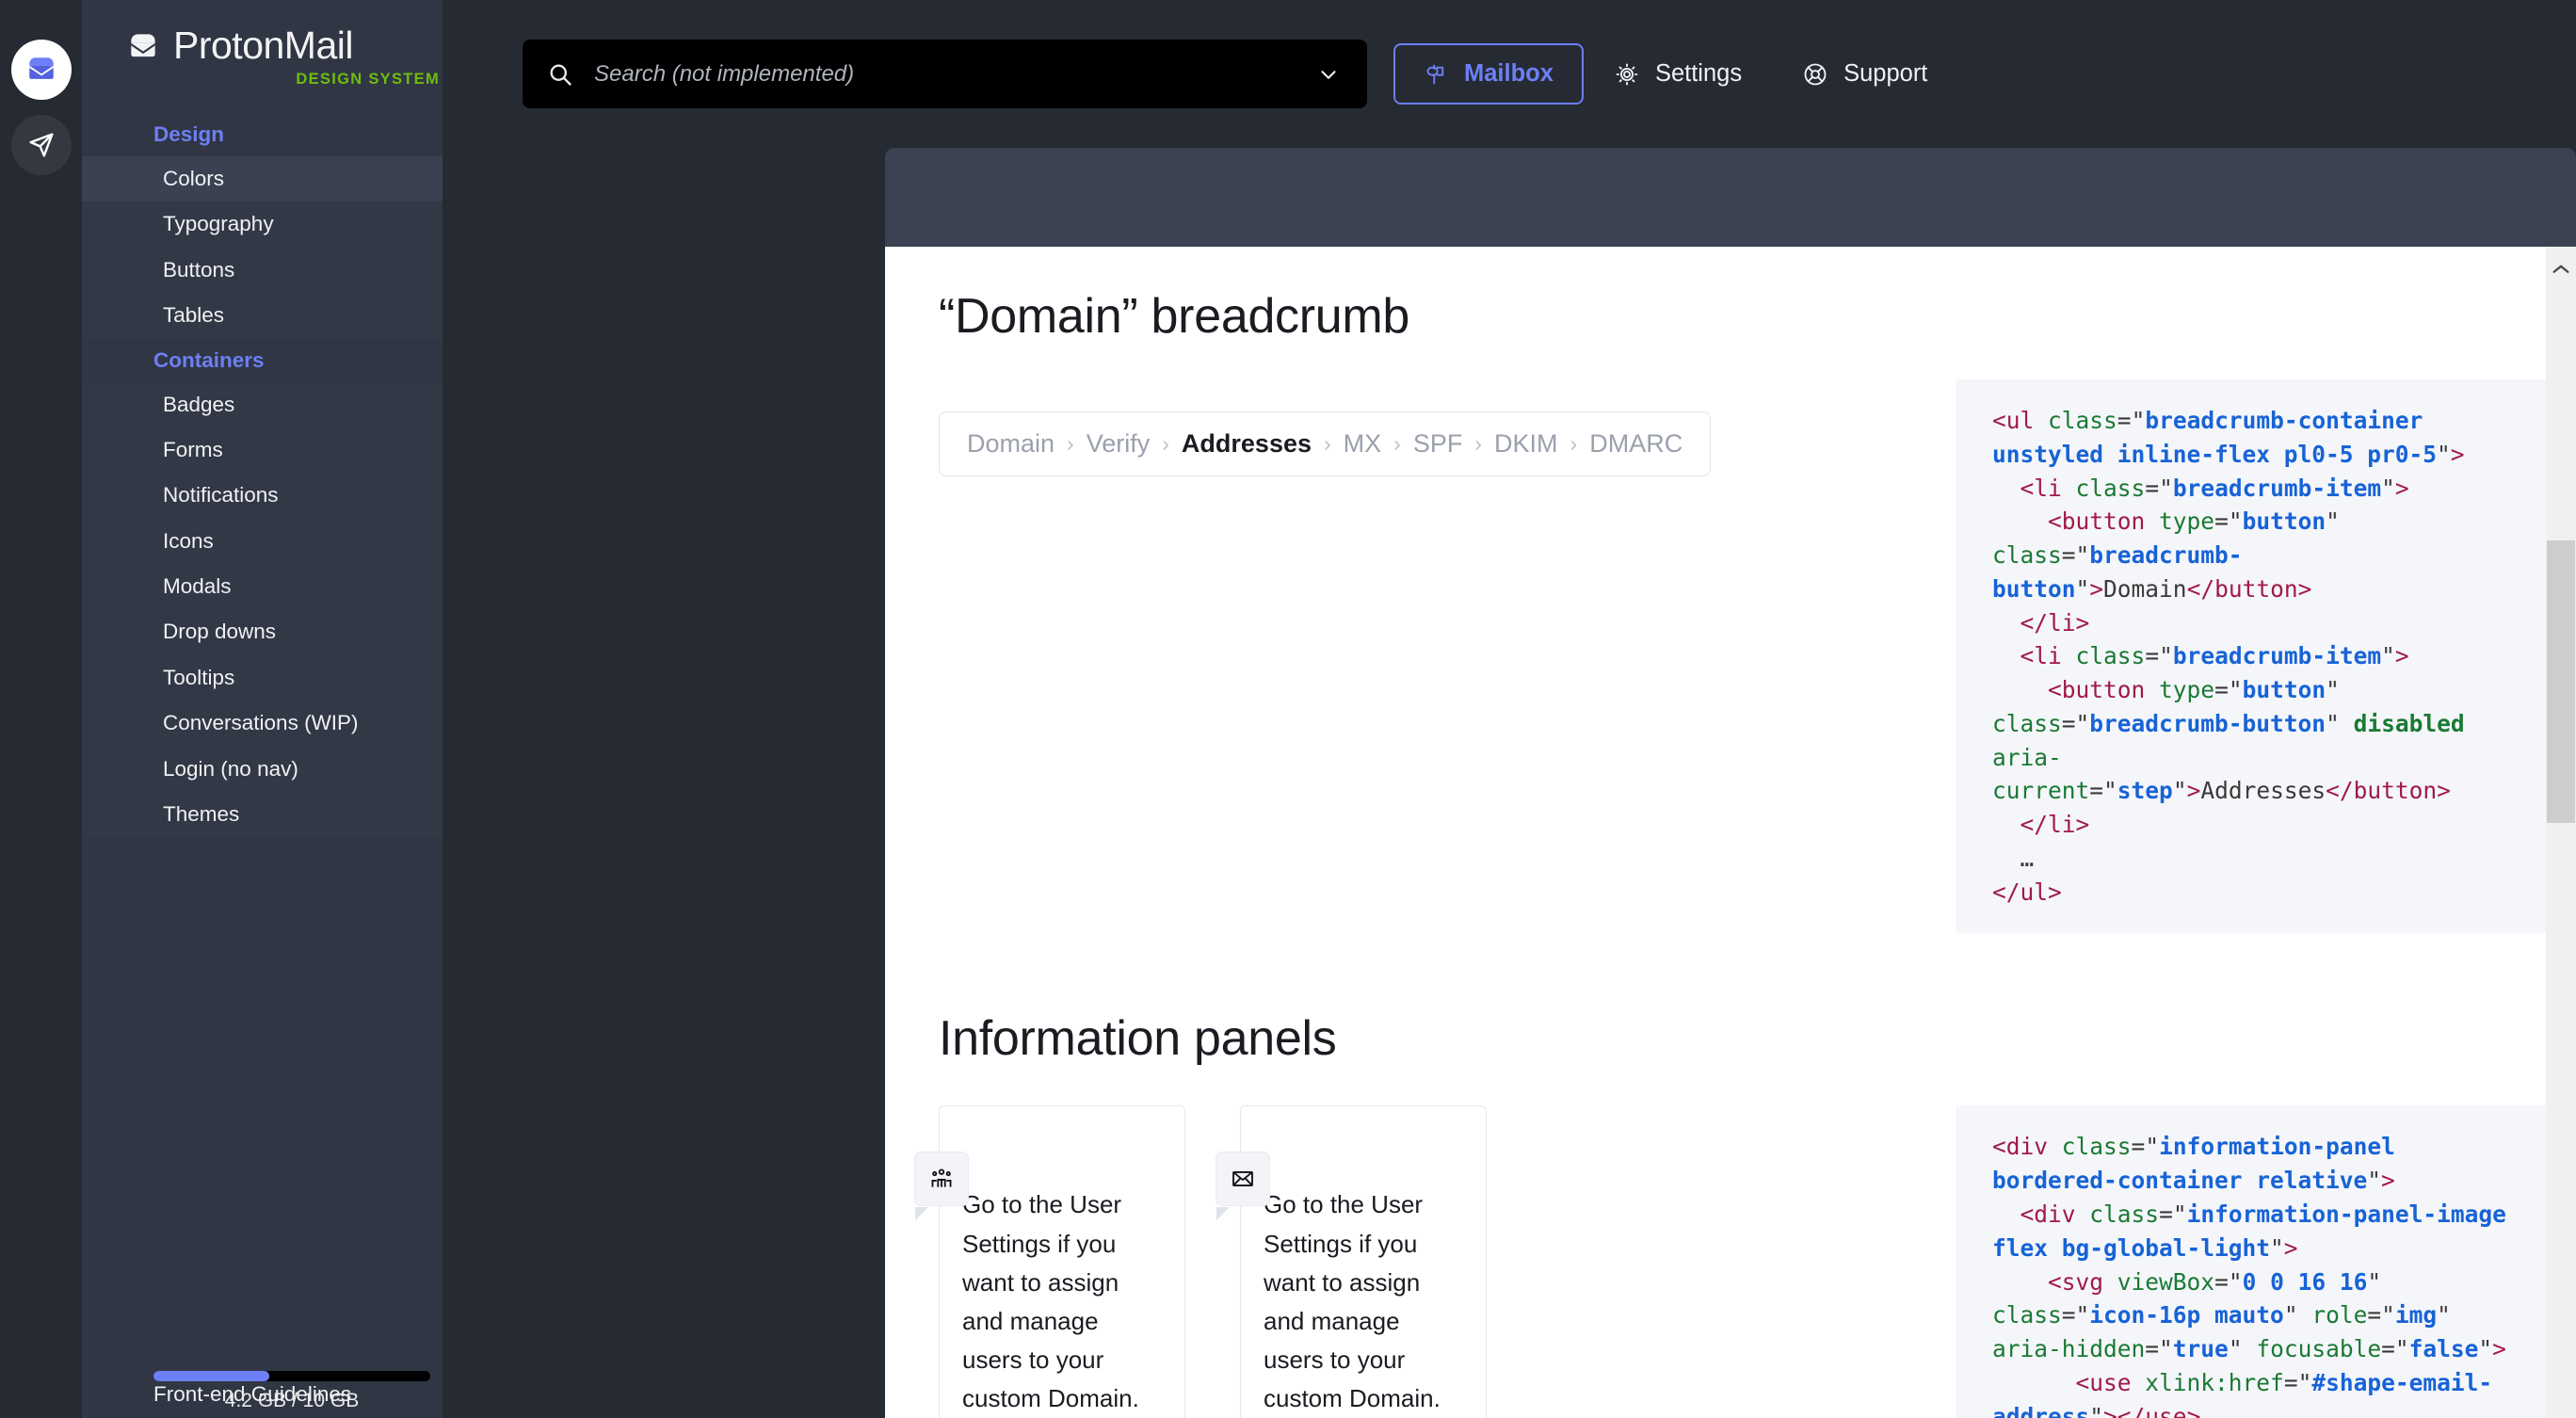  Describe the element at coordinates (262, 404) in the screenshot. I see `sidebar-item-badges: Badges` at that location.